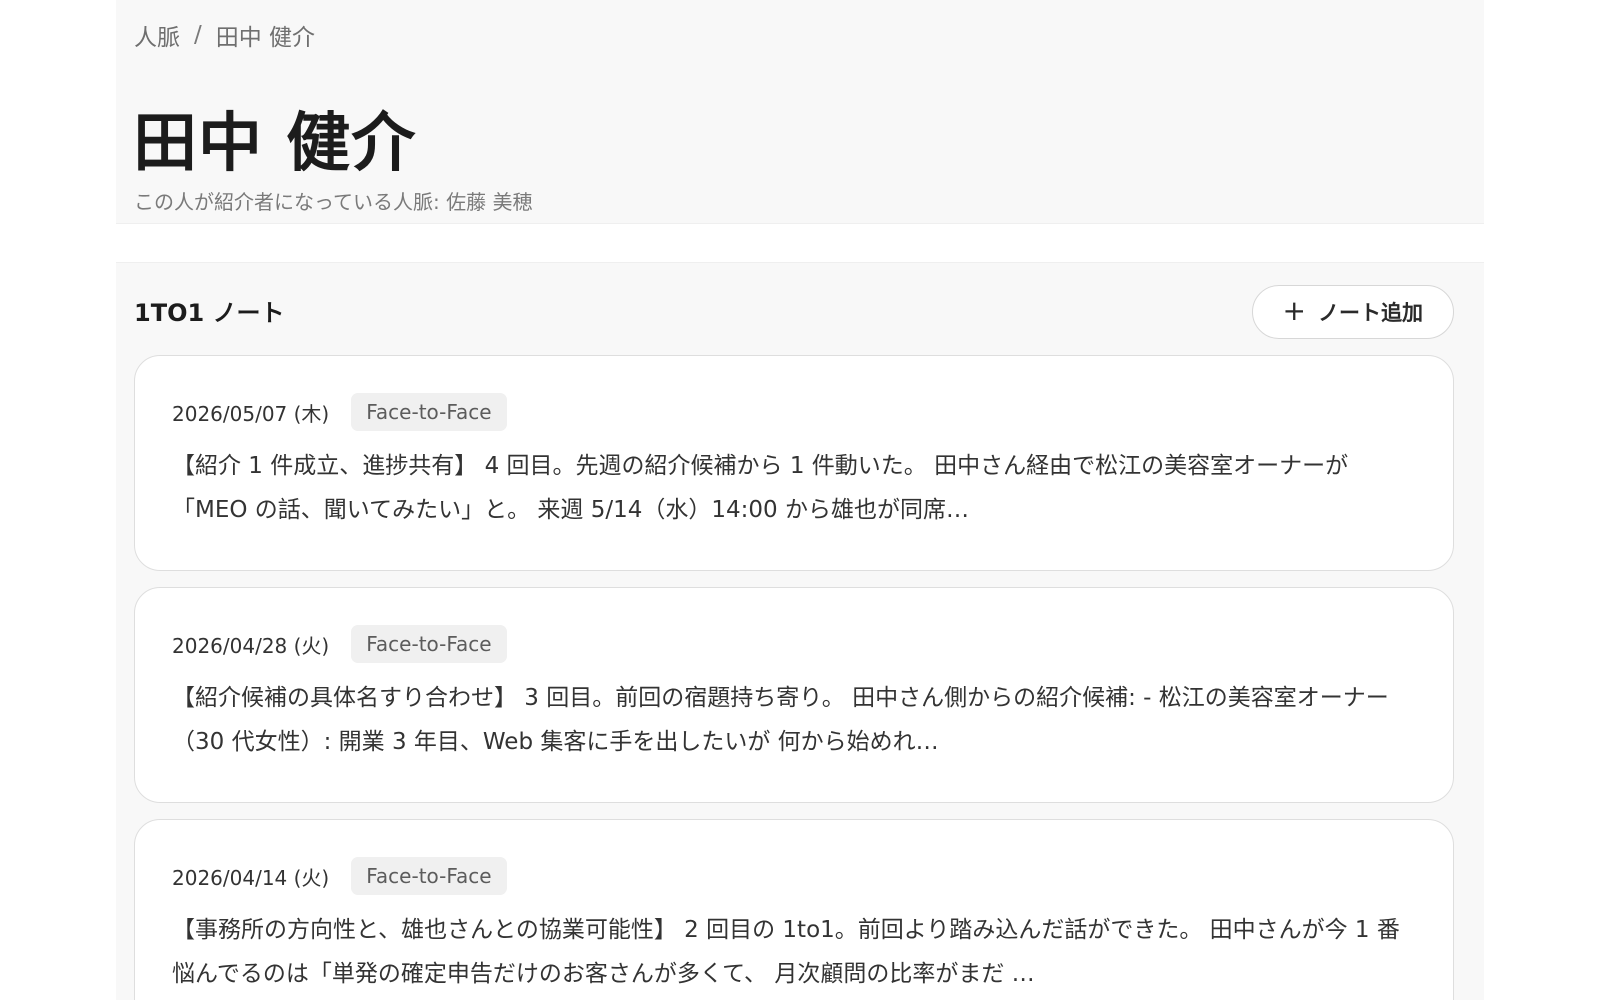  What do you see at coordinates (265, 38) in the screenshot?
I see `breadcrumb-current: 田中 健介` at bounding box center [265, 38].